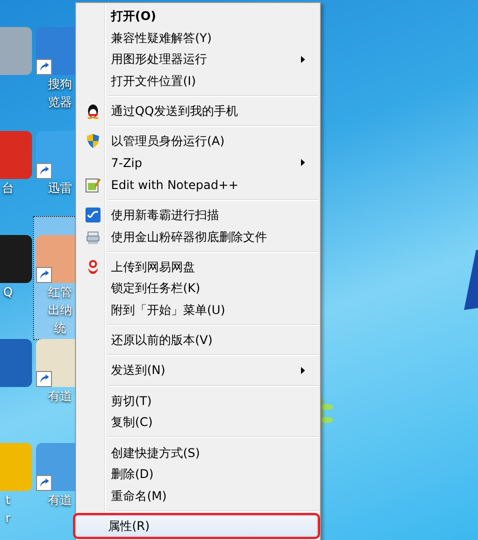 The image size is (478, 540). Describe the element at coordinates (198, 474) in the screenshot. I see `menu-item: 删除(D)` at that location.